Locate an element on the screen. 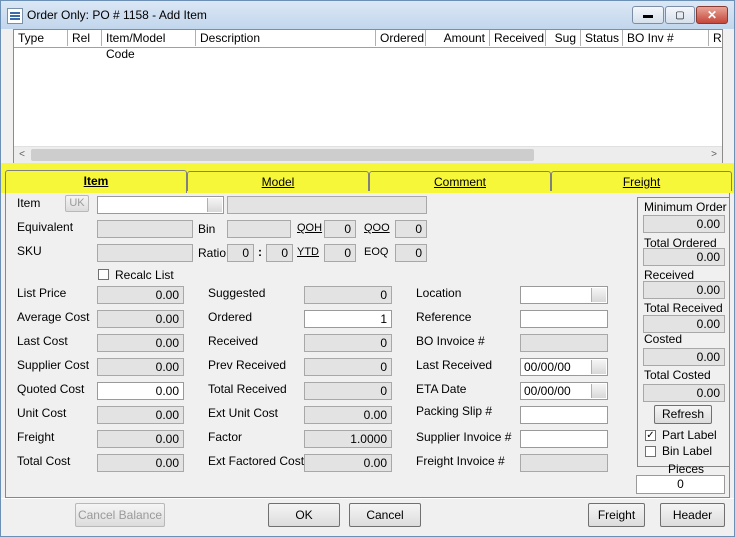 The image size is (735, 537). header-button: Header is located at coordinates (692, 515).